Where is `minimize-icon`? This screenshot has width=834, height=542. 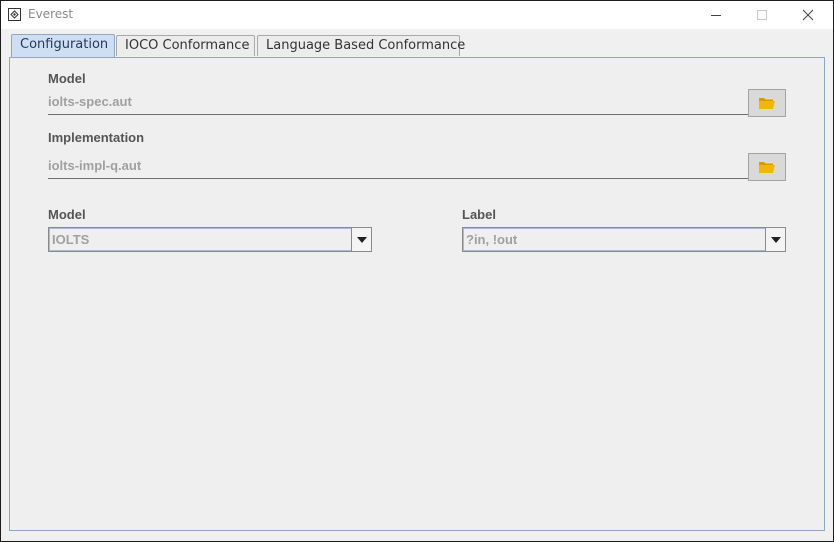
minimize-icon is located at coordinates (716, 15).